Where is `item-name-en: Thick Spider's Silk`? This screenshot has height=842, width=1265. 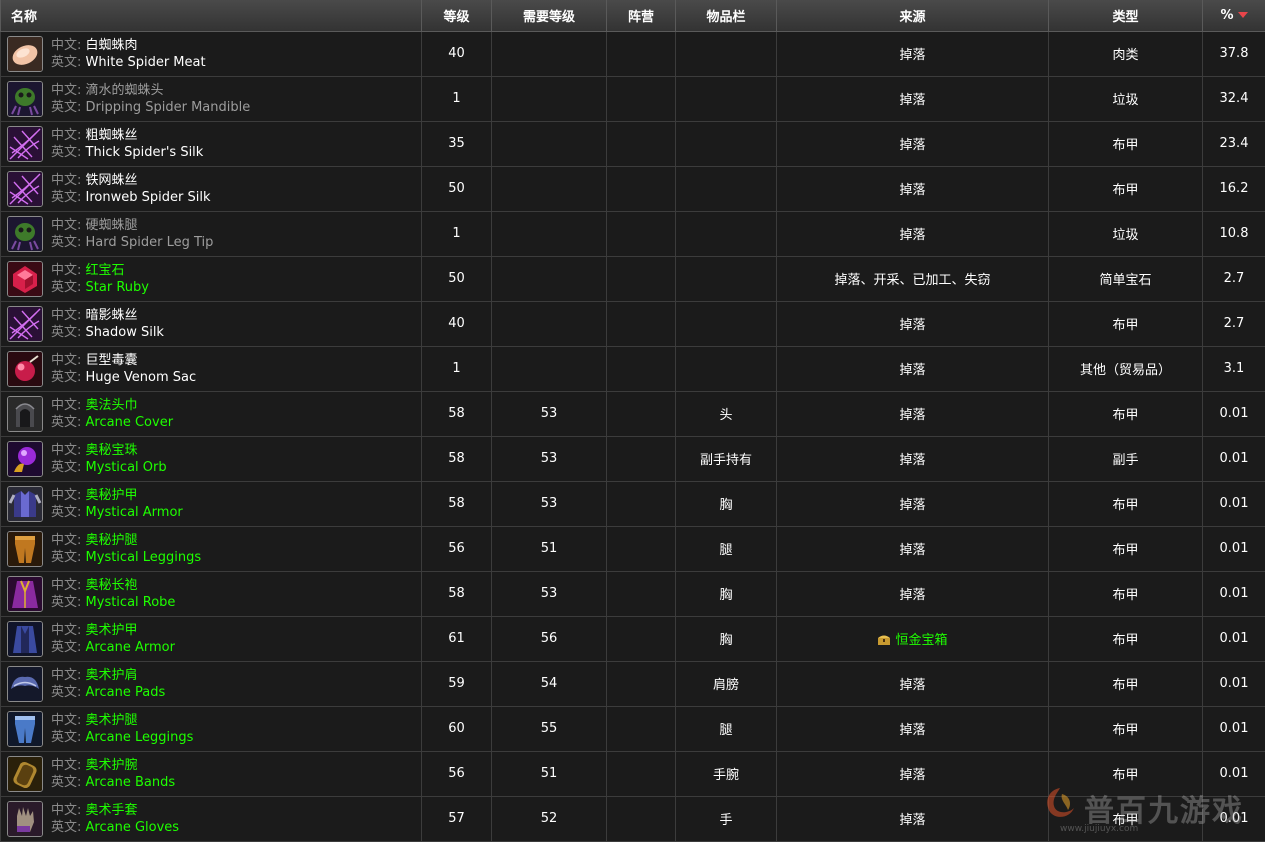 item-name-en: Thick Spider's Silk is located at coordinates (145, 152).